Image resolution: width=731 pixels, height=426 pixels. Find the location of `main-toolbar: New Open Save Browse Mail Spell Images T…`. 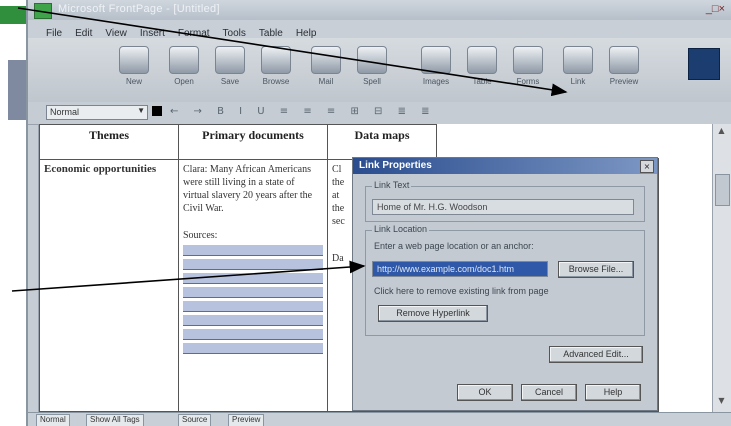

main-toolbar: New Open Save Browse Mail Spell Images T… is located at coordinates (379, 70).